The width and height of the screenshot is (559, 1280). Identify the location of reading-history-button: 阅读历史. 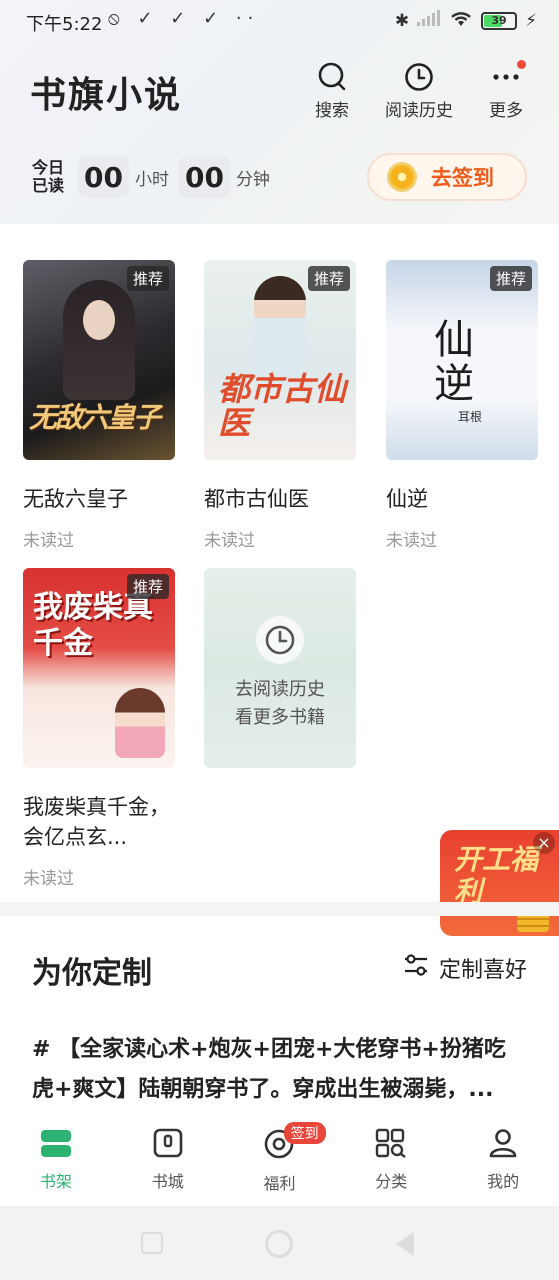
(419, 91).